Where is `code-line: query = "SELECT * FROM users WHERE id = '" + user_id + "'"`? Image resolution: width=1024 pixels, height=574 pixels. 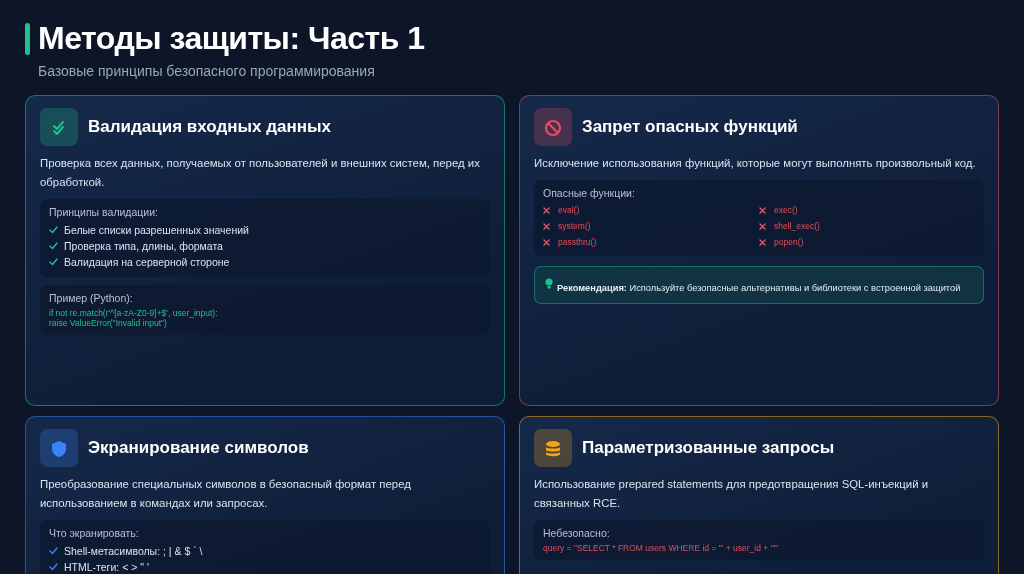 code-line: query = "SELECT * FROM users WHERE id = '" + user_id + "'" is located at coordinates (661, 548).